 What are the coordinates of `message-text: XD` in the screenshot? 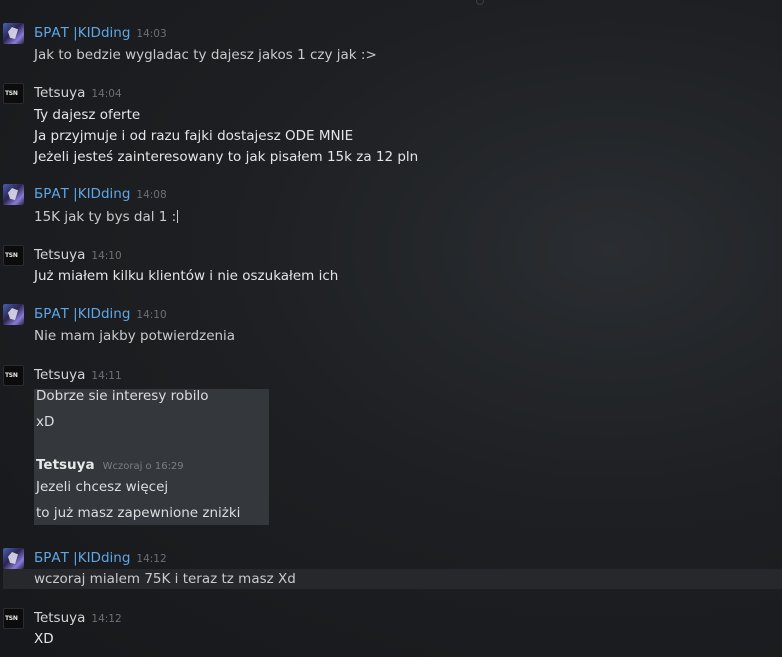 It's located at (44, 639).